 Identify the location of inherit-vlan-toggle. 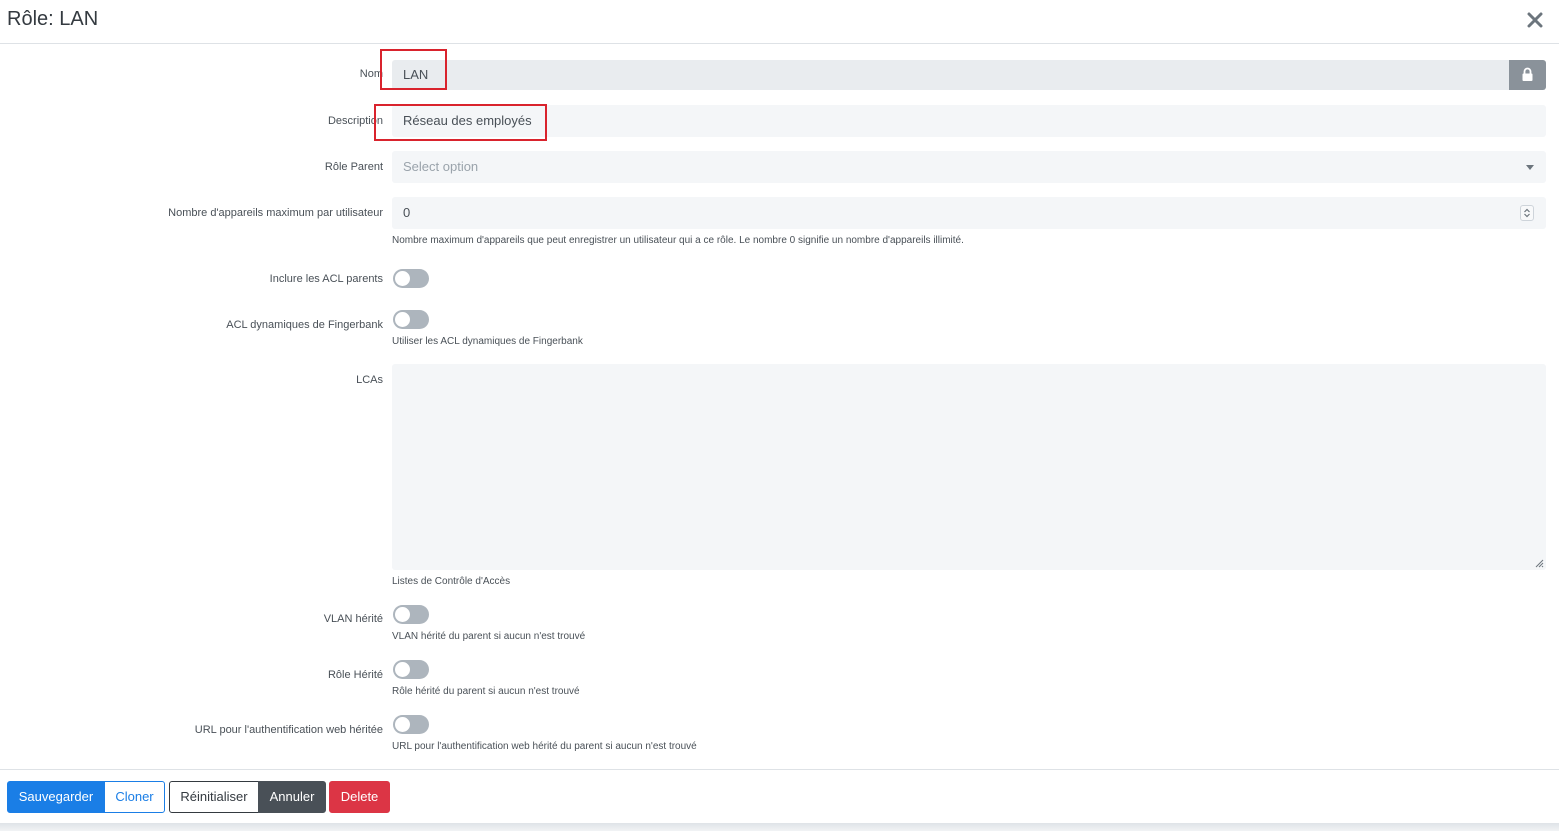
(411, 614).